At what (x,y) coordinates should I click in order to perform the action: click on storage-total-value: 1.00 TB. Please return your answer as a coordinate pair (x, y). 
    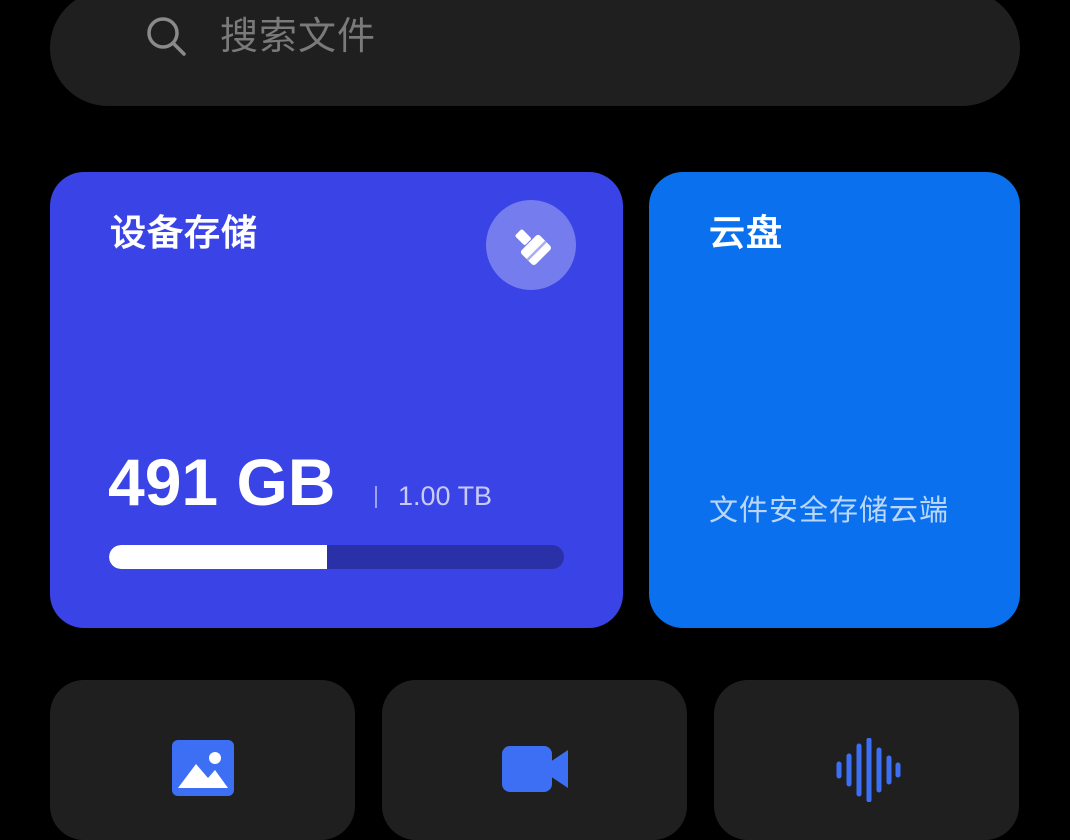
    Looking at the image, I should click on (445, 496).